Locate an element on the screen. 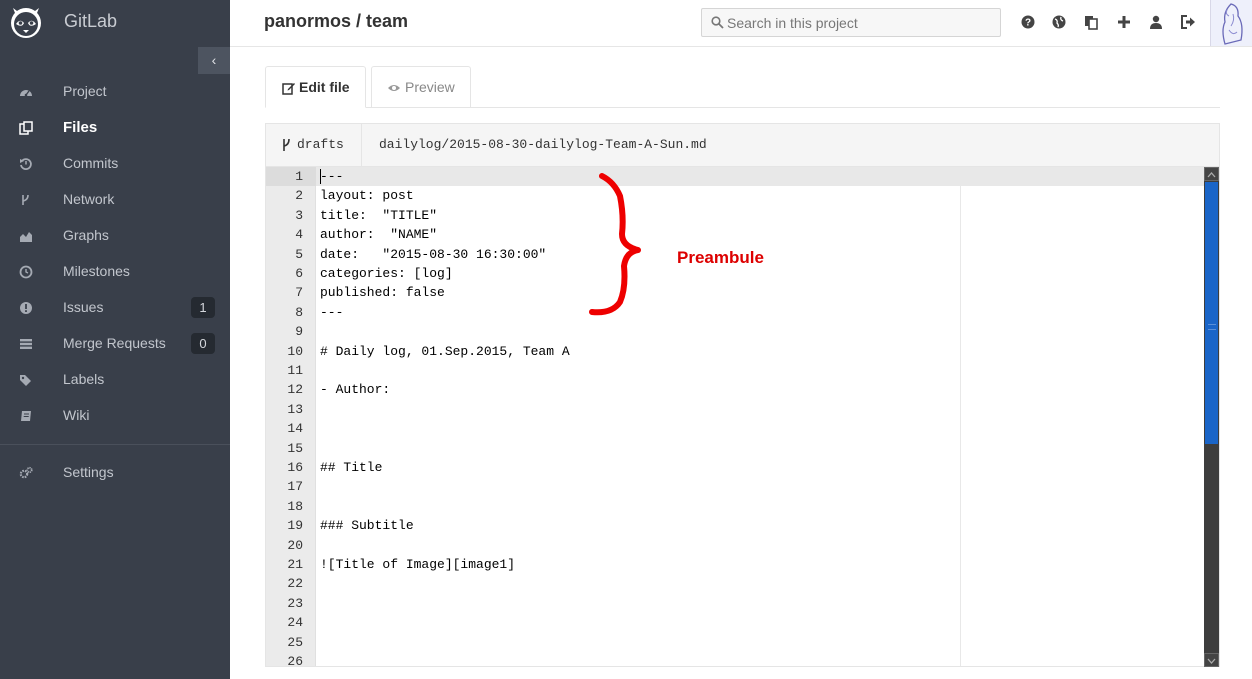 This screenshot has height=679, width=1252. tab-preview: Preview is located at coordinates (421, 87).